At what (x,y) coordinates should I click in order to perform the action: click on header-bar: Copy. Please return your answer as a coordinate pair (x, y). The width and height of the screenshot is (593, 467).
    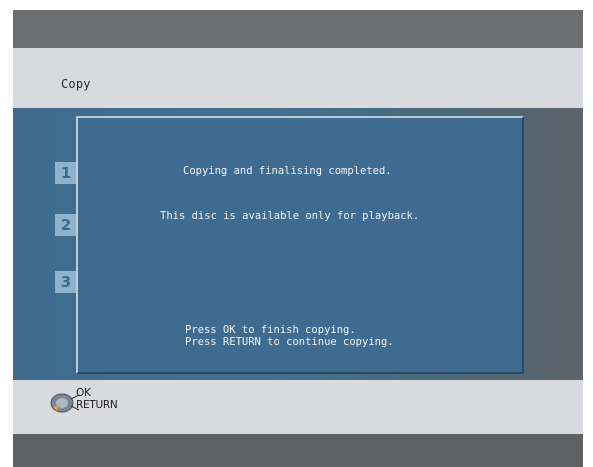
    Looking at the image, I should click on (298, 78).